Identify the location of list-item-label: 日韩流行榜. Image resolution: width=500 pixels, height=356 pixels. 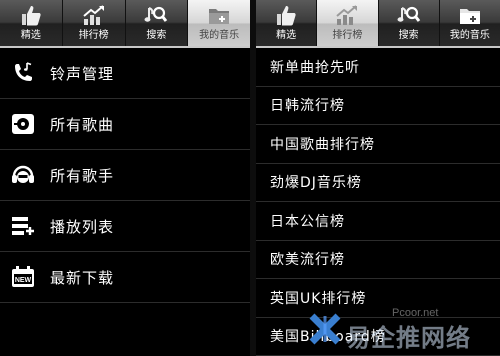
(307, 106).